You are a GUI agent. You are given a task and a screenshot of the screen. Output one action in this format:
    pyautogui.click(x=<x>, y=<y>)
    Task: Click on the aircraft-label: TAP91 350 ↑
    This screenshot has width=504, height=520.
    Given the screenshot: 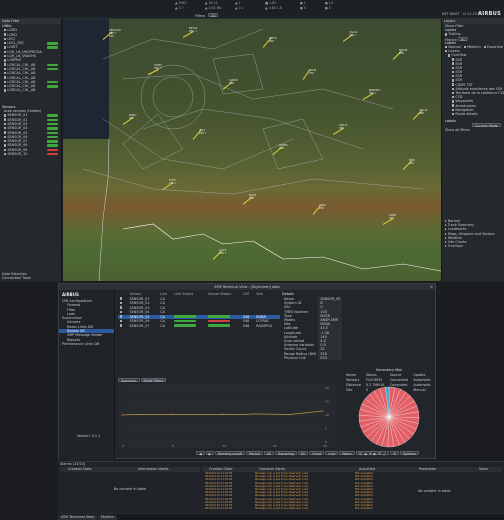 What is the action you would take?
    pyautogui.click(x=158, y=67)
    